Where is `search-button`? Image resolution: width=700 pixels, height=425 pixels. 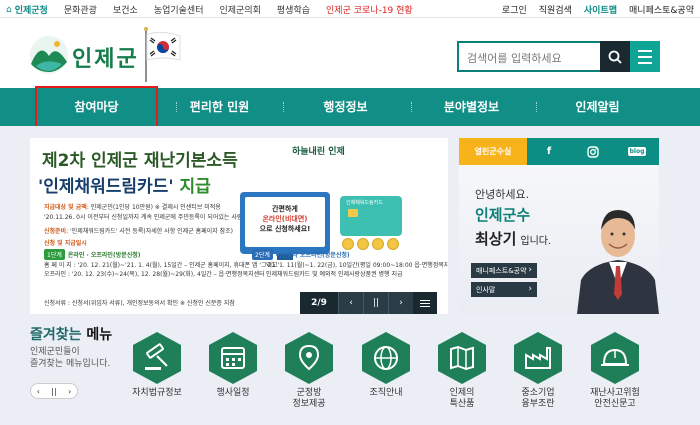
search-button is located at coordinates (615, 56).